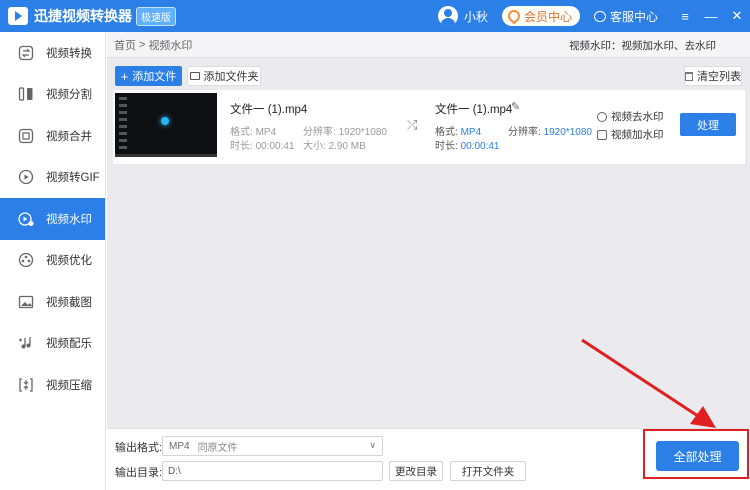  Describe the element at coordinates (637, 135) in the screenshot. I see `add-watermark-label: 视频加水印` at that location.